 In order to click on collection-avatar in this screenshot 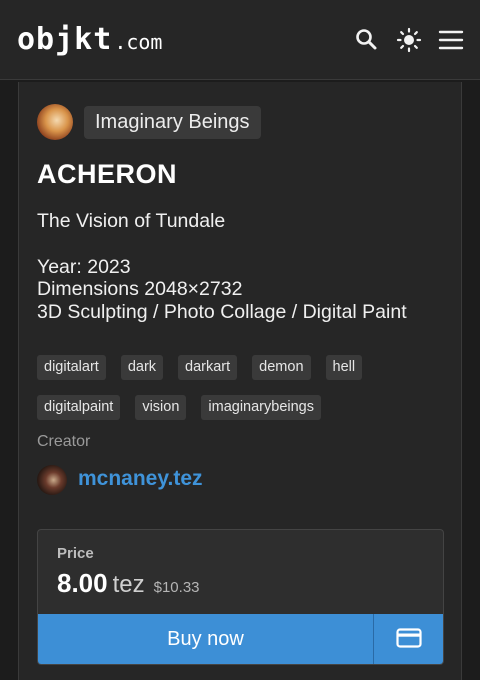, I will do `click(55, 122)`.